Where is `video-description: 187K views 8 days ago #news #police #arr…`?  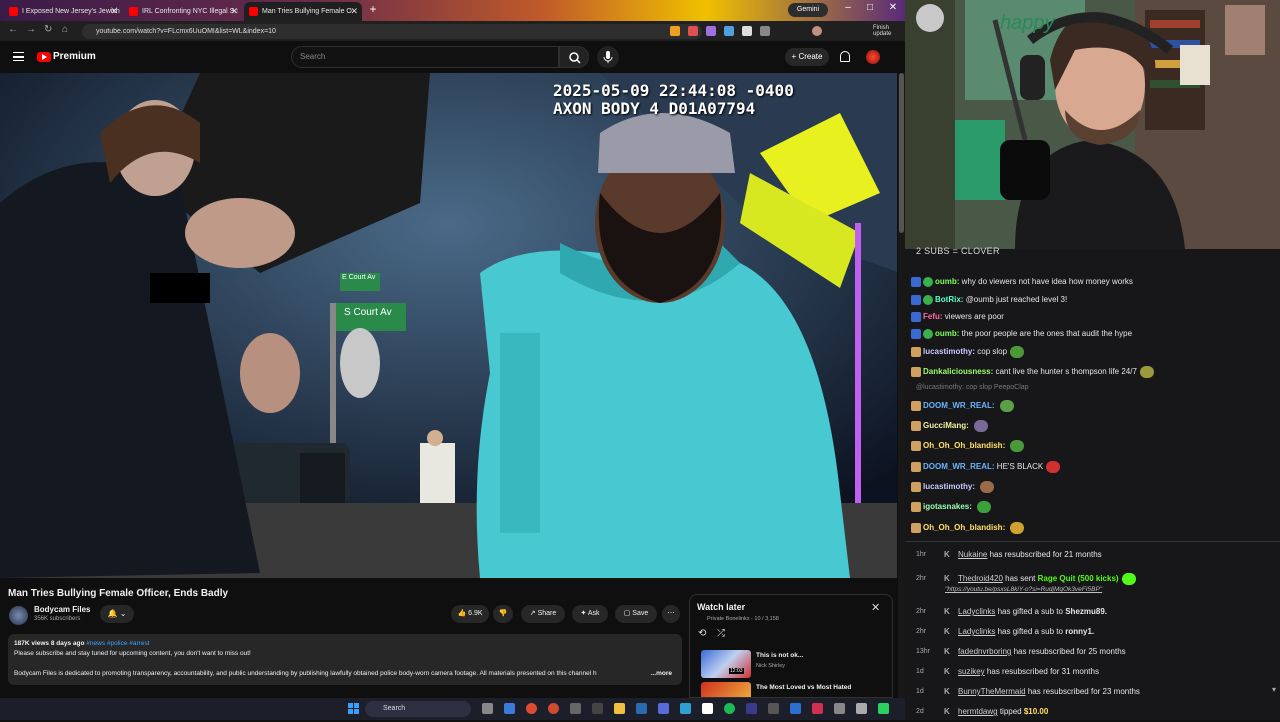 video-description: 187K views 8 days ago #news #police #arr… is located at coordinates (345, 659).